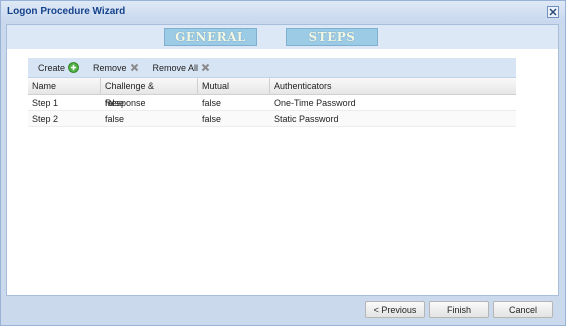  Describe the element at coordinates (332, 37) in the screenshot. I see `tab-steps: STEPS` at that location.